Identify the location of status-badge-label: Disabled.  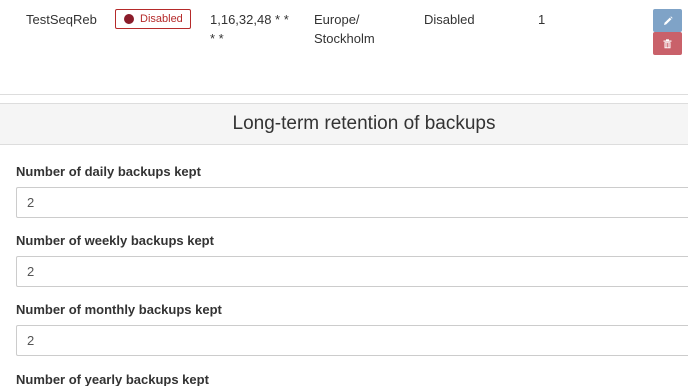
(161, 19).